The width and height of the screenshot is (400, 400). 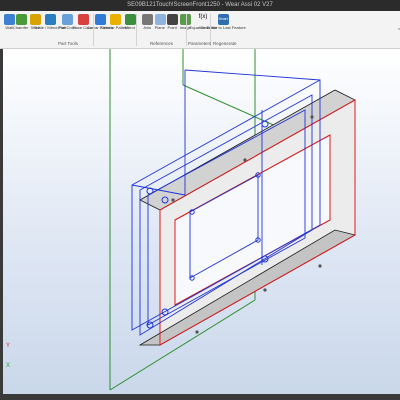 What do you see at coordinates (83, 19) in the screenshot?
I see `face-color-icon` at bounding box center [83, 19].